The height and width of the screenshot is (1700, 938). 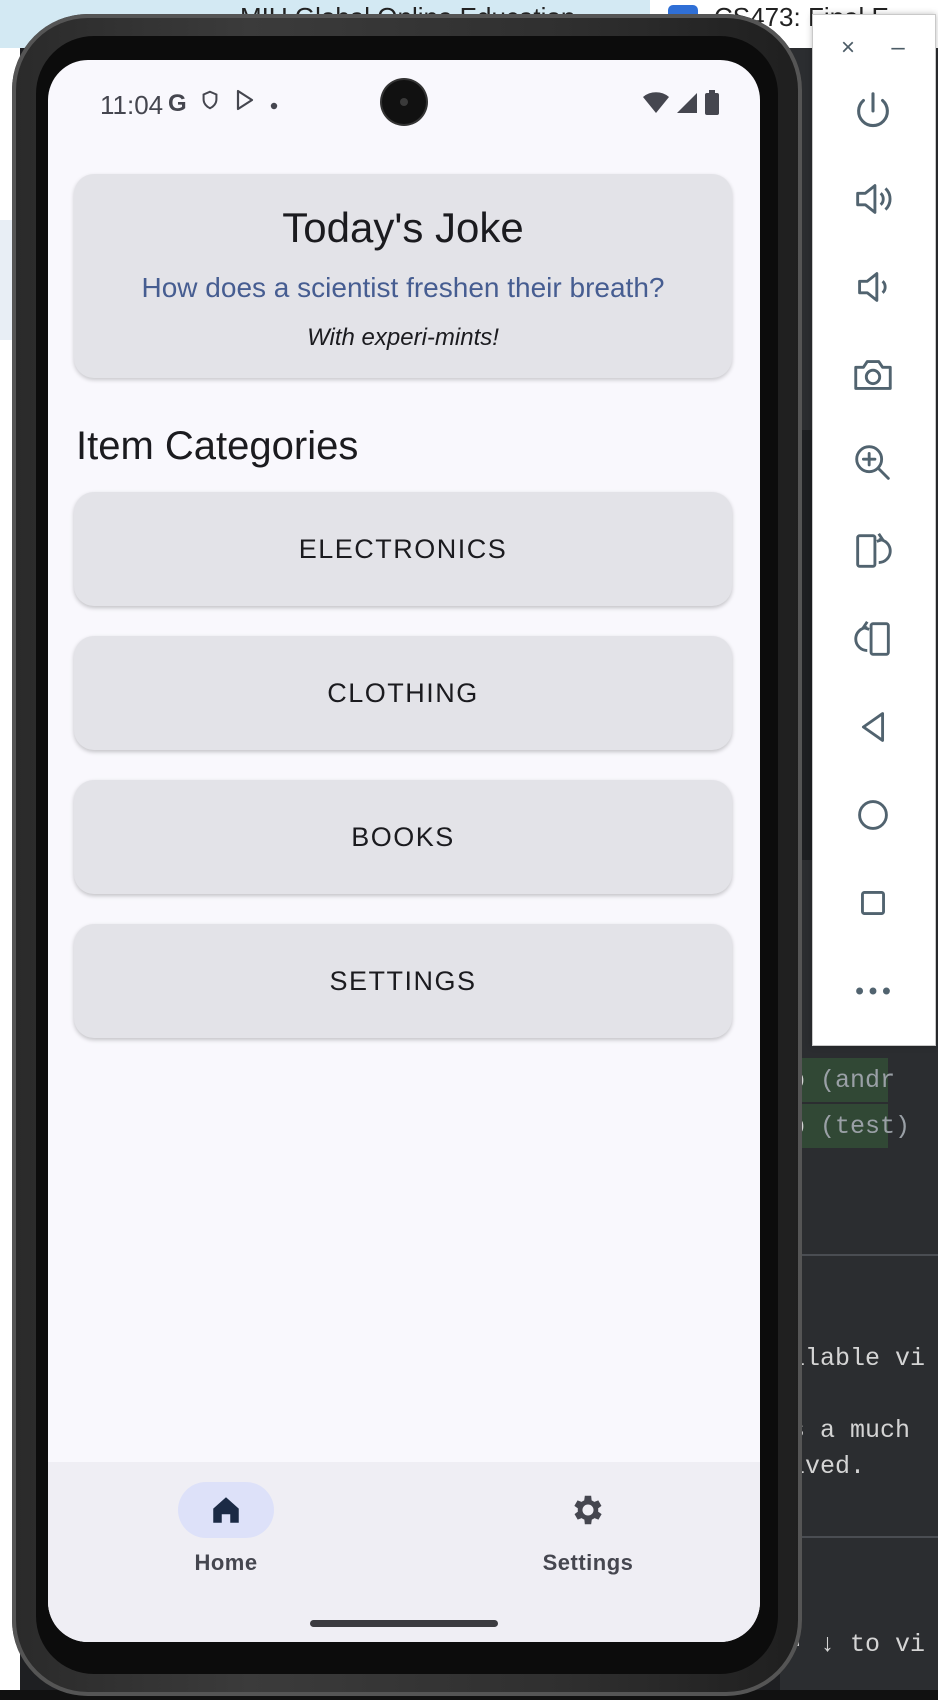 What do you see at coordinates (873, 991) in the screenshot?
I see `more-icon` at bounding box center [873, 991].